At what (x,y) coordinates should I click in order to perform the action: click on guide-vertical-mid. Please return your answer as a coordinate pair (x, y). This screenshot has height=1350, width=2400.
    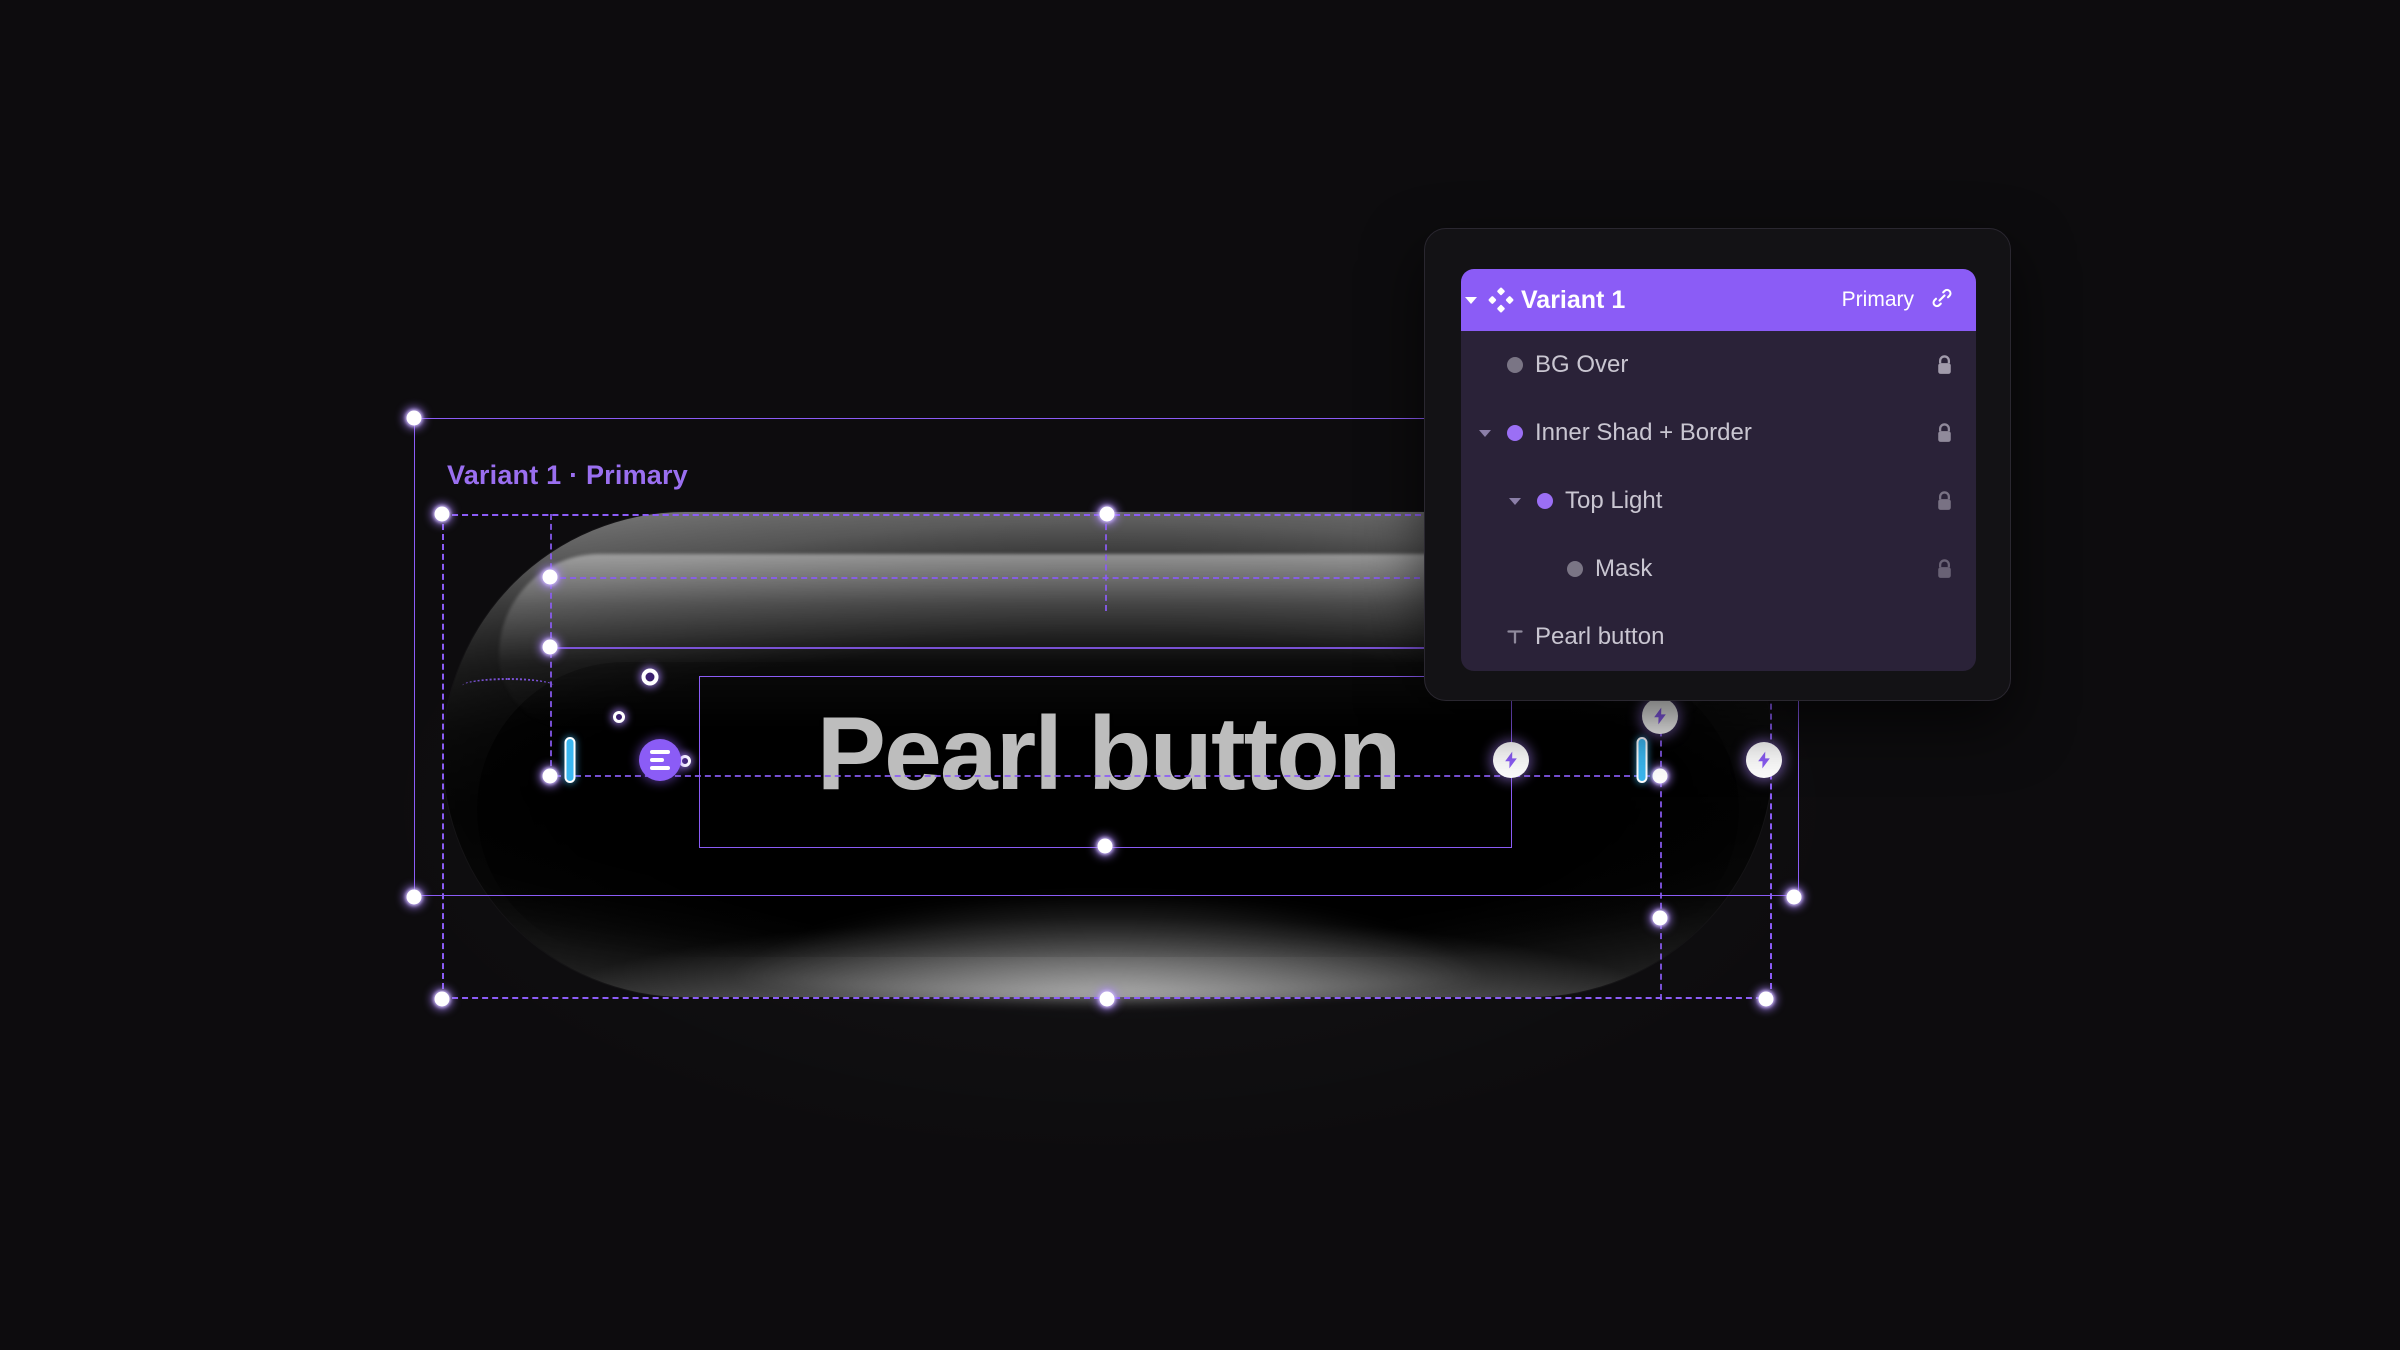
    Looking at the image, I should click on (1106, 562).